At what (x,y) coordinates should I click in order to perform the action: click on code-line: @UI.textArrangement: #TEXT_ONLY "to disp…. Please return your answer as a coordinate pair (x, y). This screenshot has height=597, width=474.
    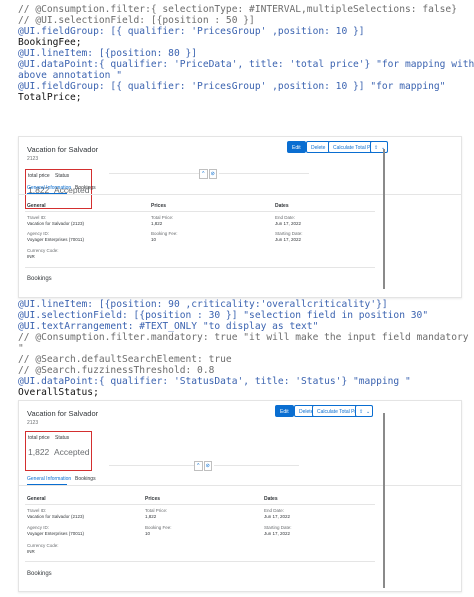
    Looking at the image, I should click on (168, 326).